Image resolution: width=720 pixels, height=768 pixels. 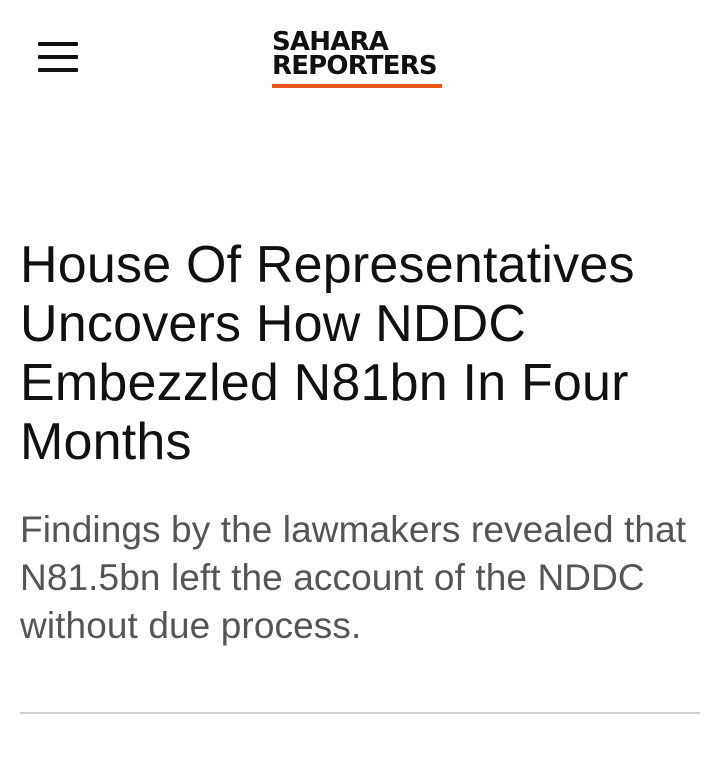 I want to click on menu-bar-bottom, so click(x=58, y=70).